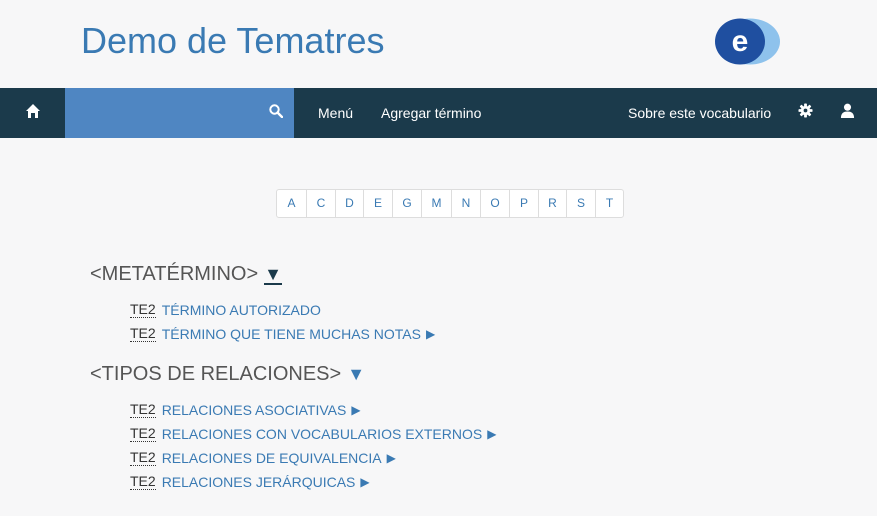  What do you see at coordinates (232, 41) in the screenshot?
I see `site-title-link: Demo de Tematres` at bounding box center [232, 41].